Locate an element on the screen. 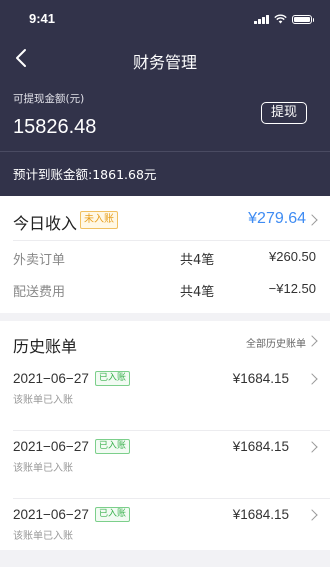 The height and width of the screenshot is (567, 330). wifi-icon is located at coordinates (280, 19).